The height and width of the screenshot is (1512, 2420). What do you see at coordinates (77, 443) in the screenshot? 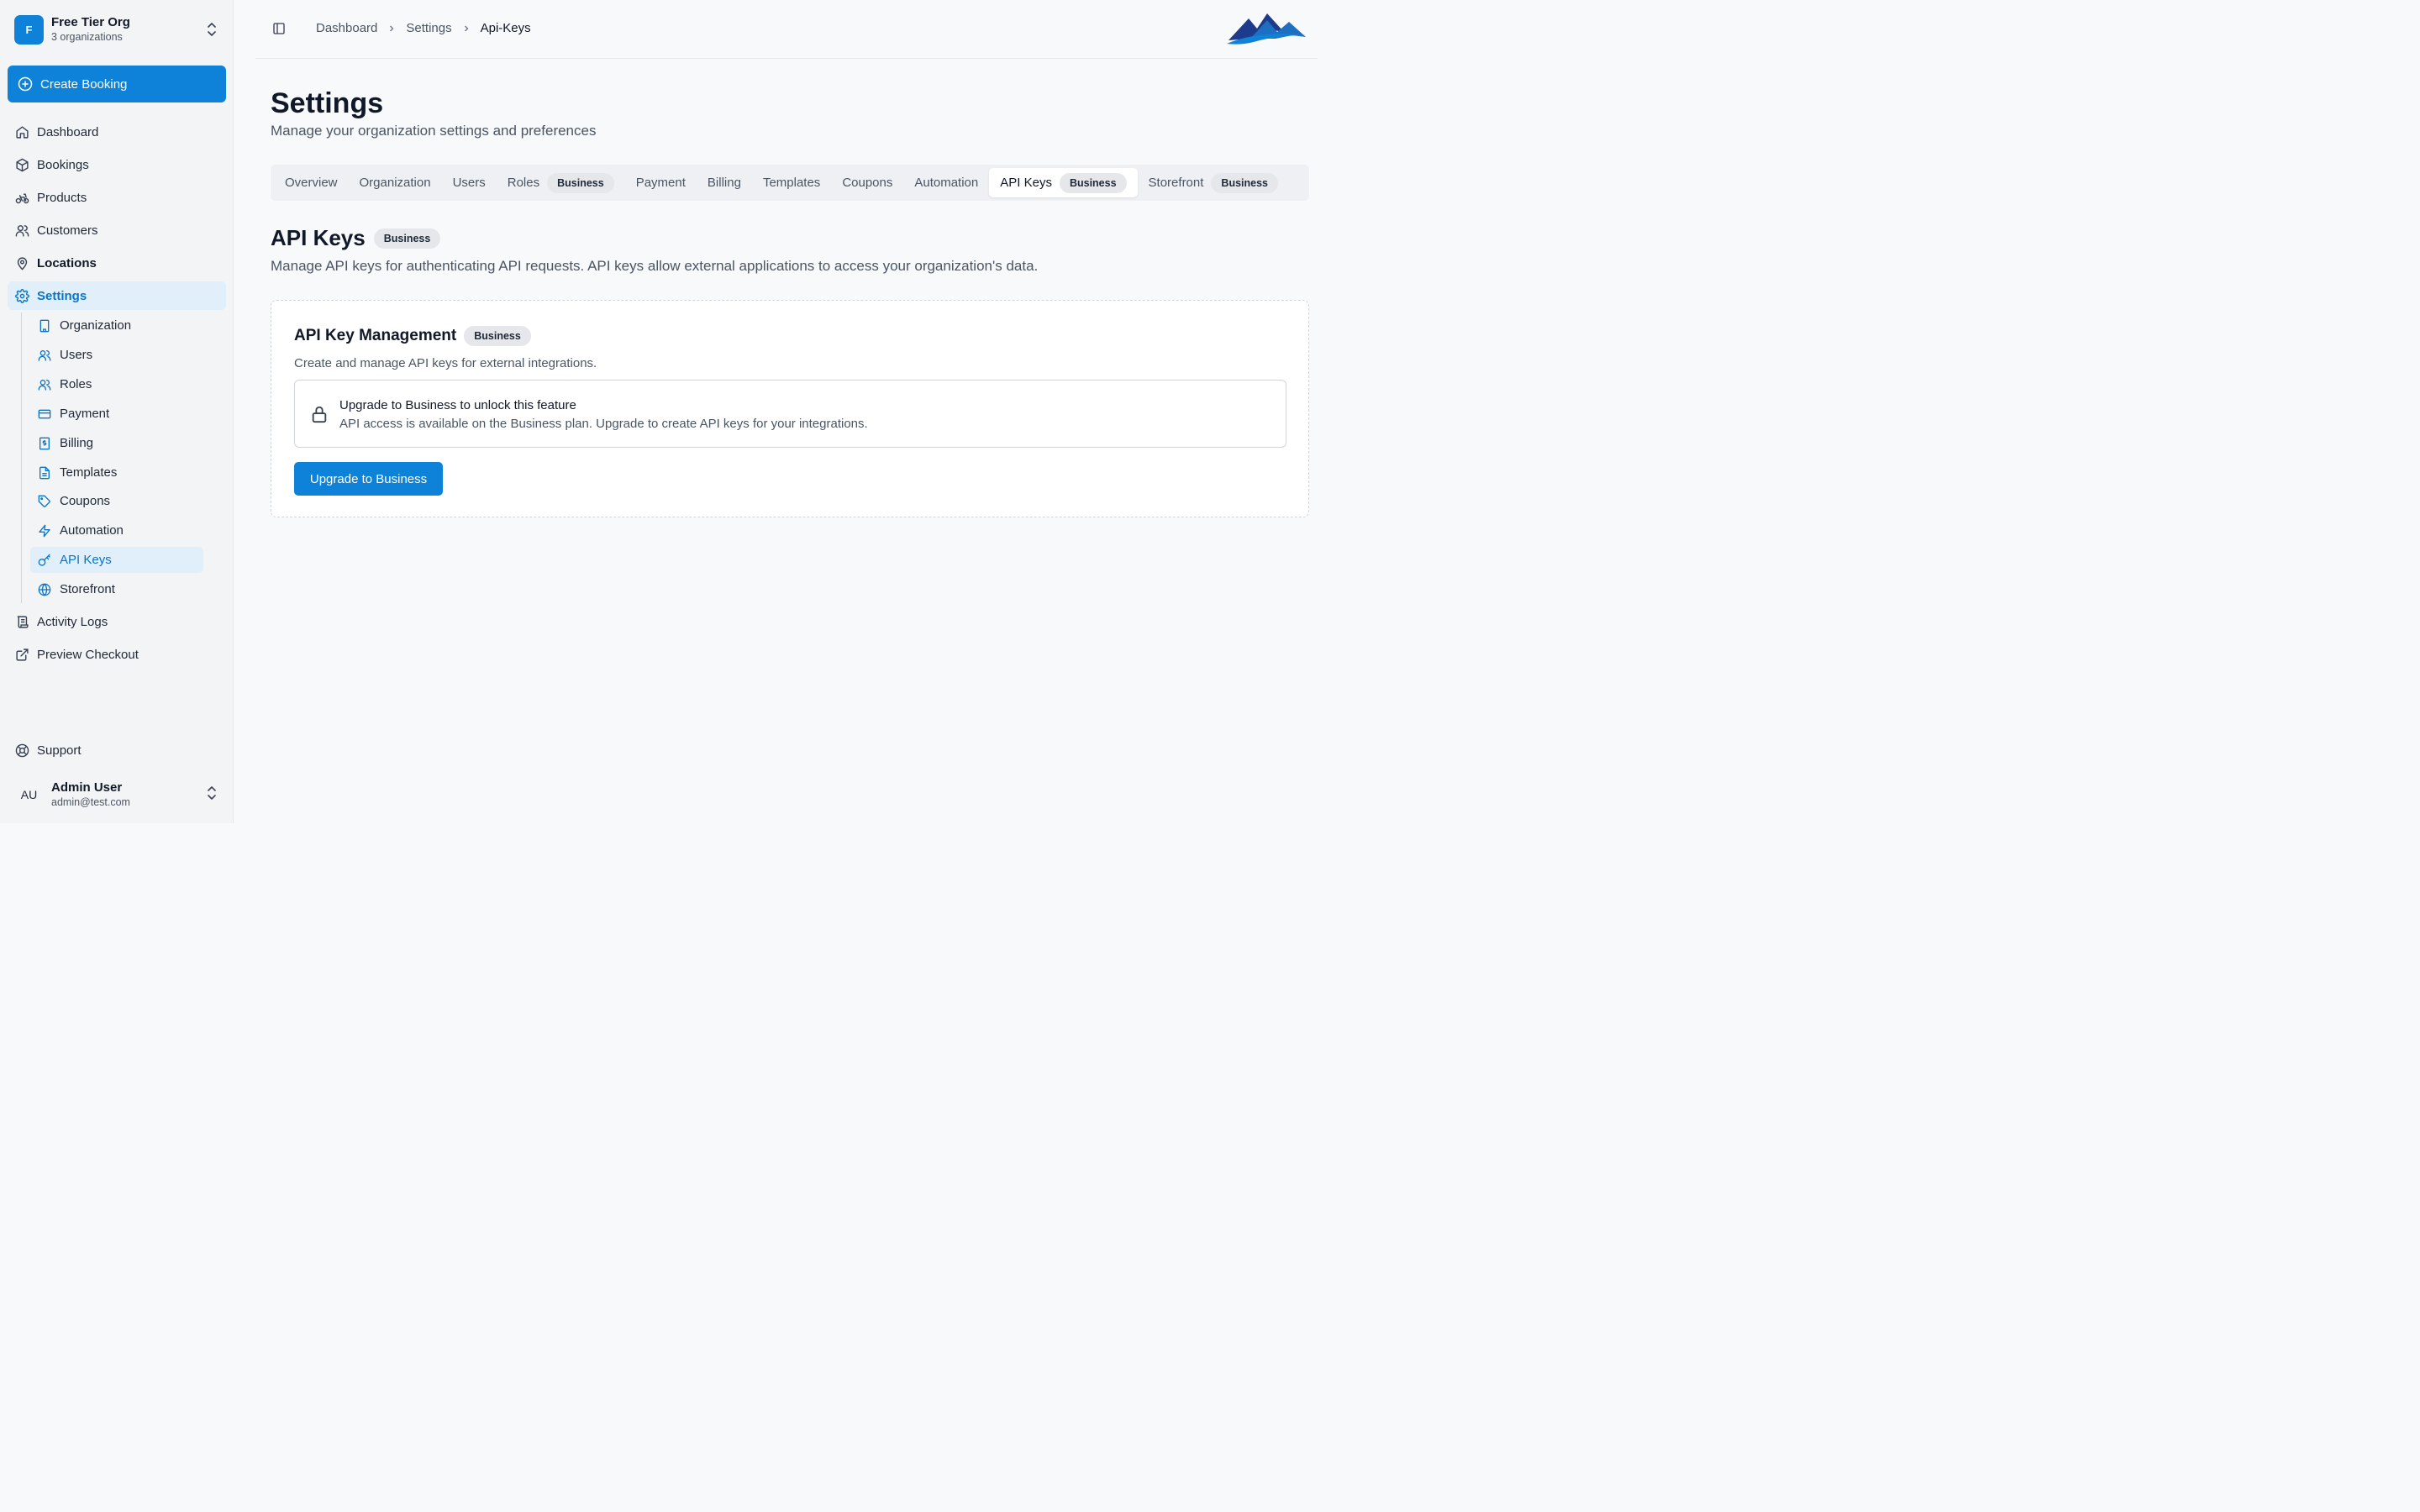
I see `sidebar-subitem-label: Billing` at bounding box center [77, 443].